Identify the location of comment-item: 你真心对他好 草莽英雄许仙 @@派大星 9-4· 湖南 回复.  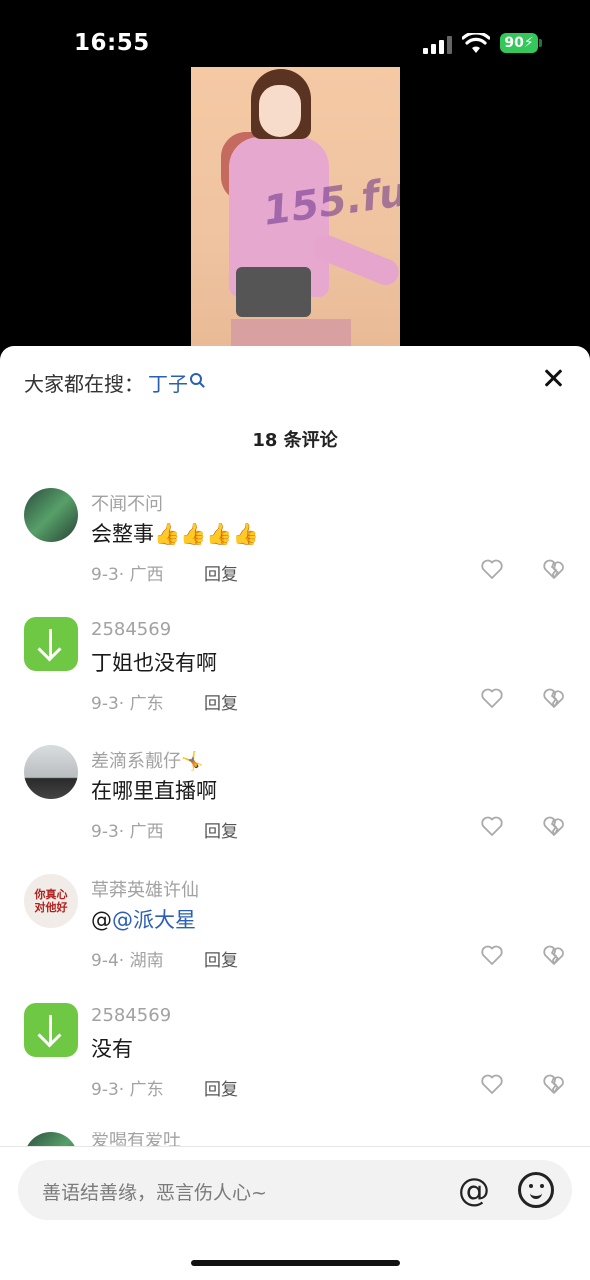
(295, 938).